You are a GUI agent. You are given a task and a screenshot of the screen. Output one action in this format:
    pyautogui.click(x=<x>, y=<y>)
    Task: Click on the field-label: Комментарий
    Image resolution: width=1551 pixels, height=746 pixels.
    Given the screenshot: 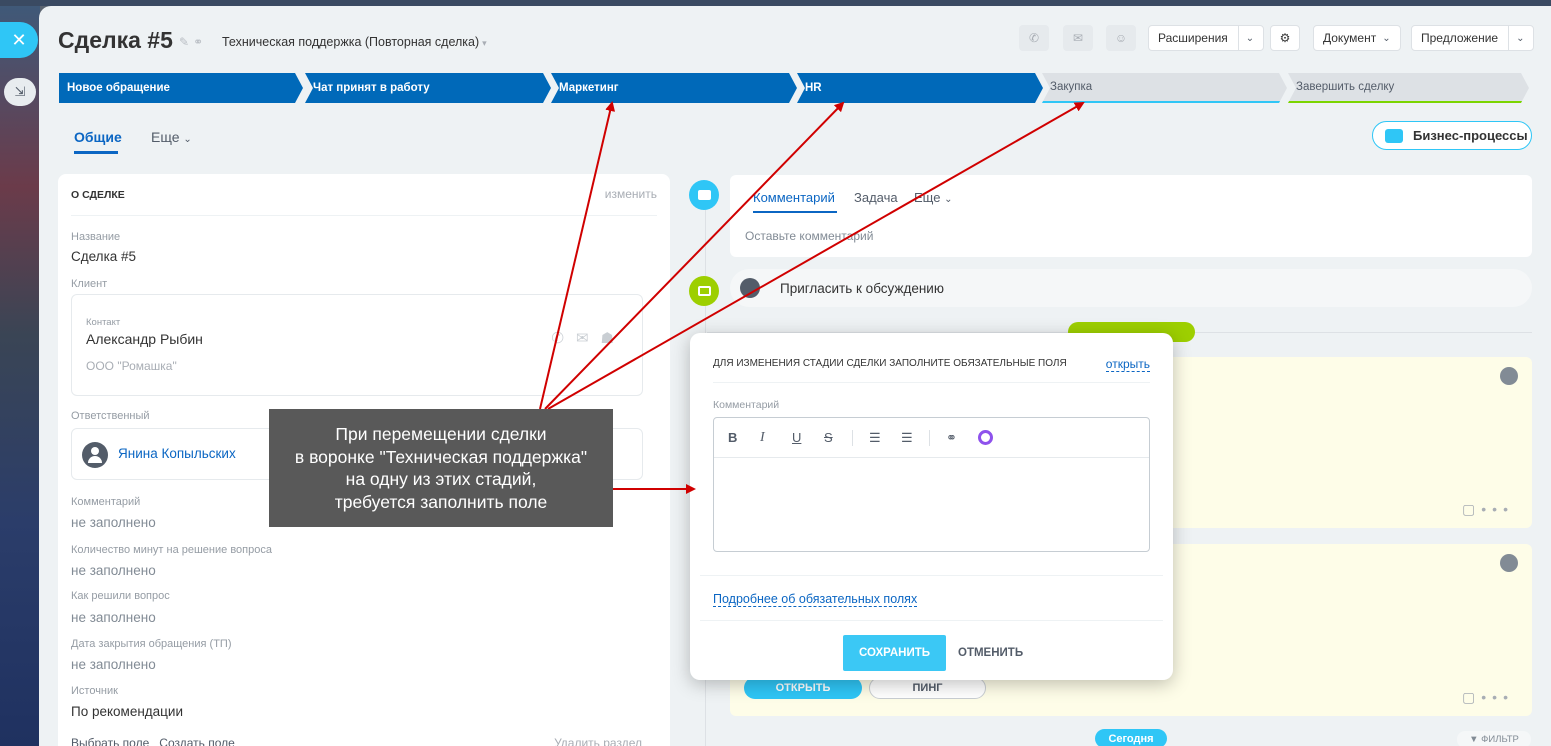 What is the action you would take?
    pyautogui.click(x=106, y=502)
    